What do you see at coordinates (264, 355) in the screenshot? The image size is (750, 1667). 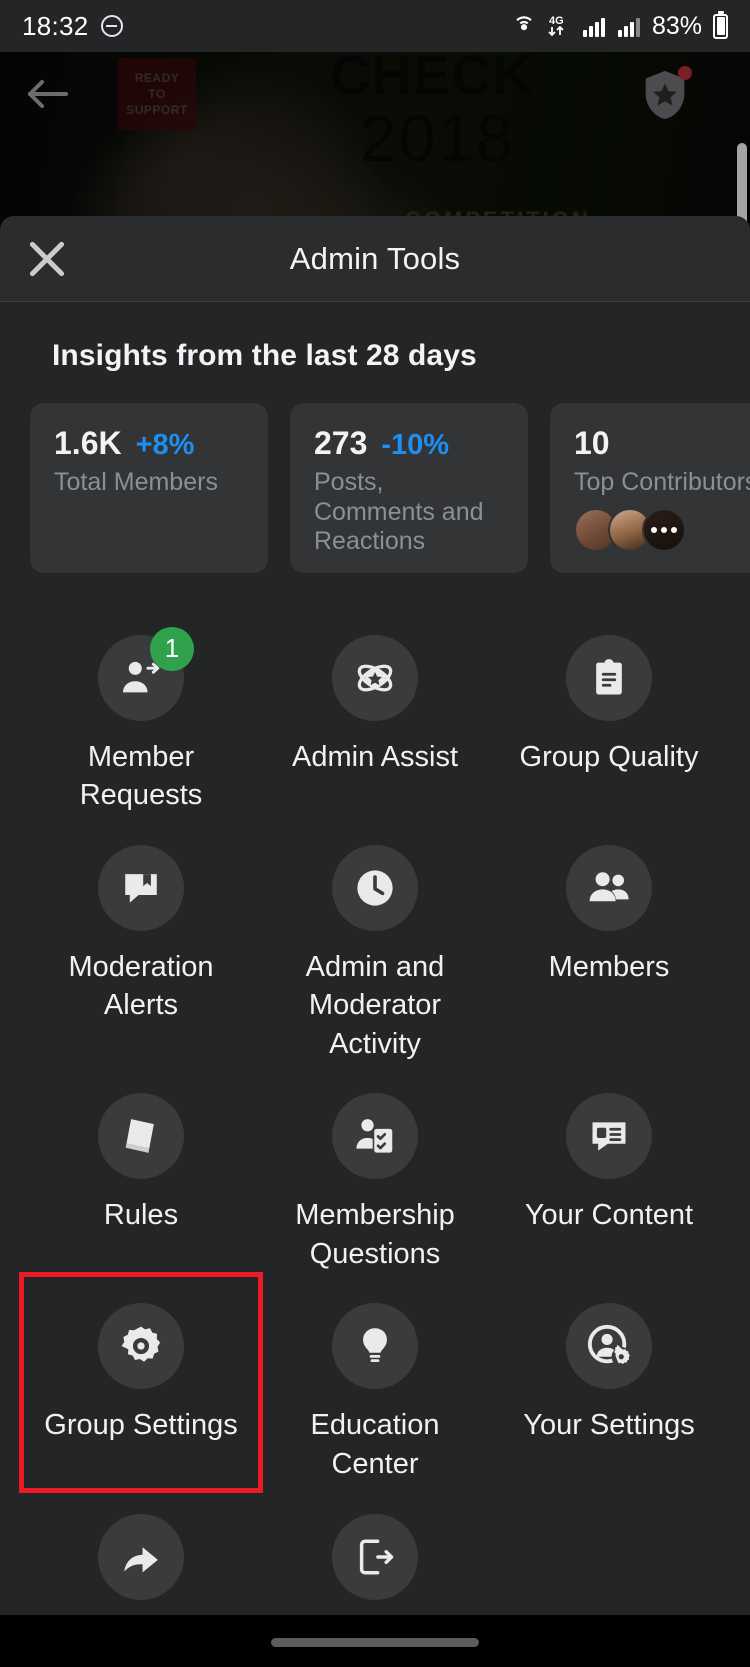 I see `insights-heading: Insights from the last 28 days` at bounding box center [264, 355].